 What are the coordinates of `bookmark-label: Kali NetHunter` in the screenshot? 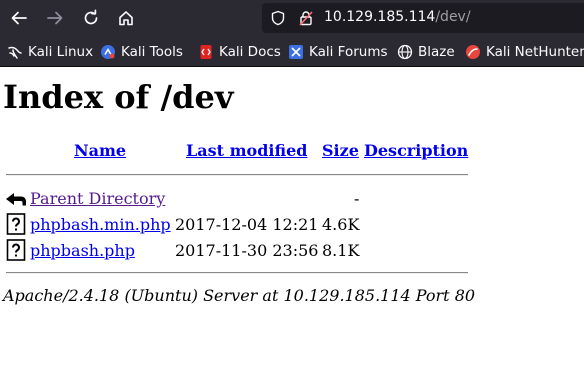 It's located at (535, 52).